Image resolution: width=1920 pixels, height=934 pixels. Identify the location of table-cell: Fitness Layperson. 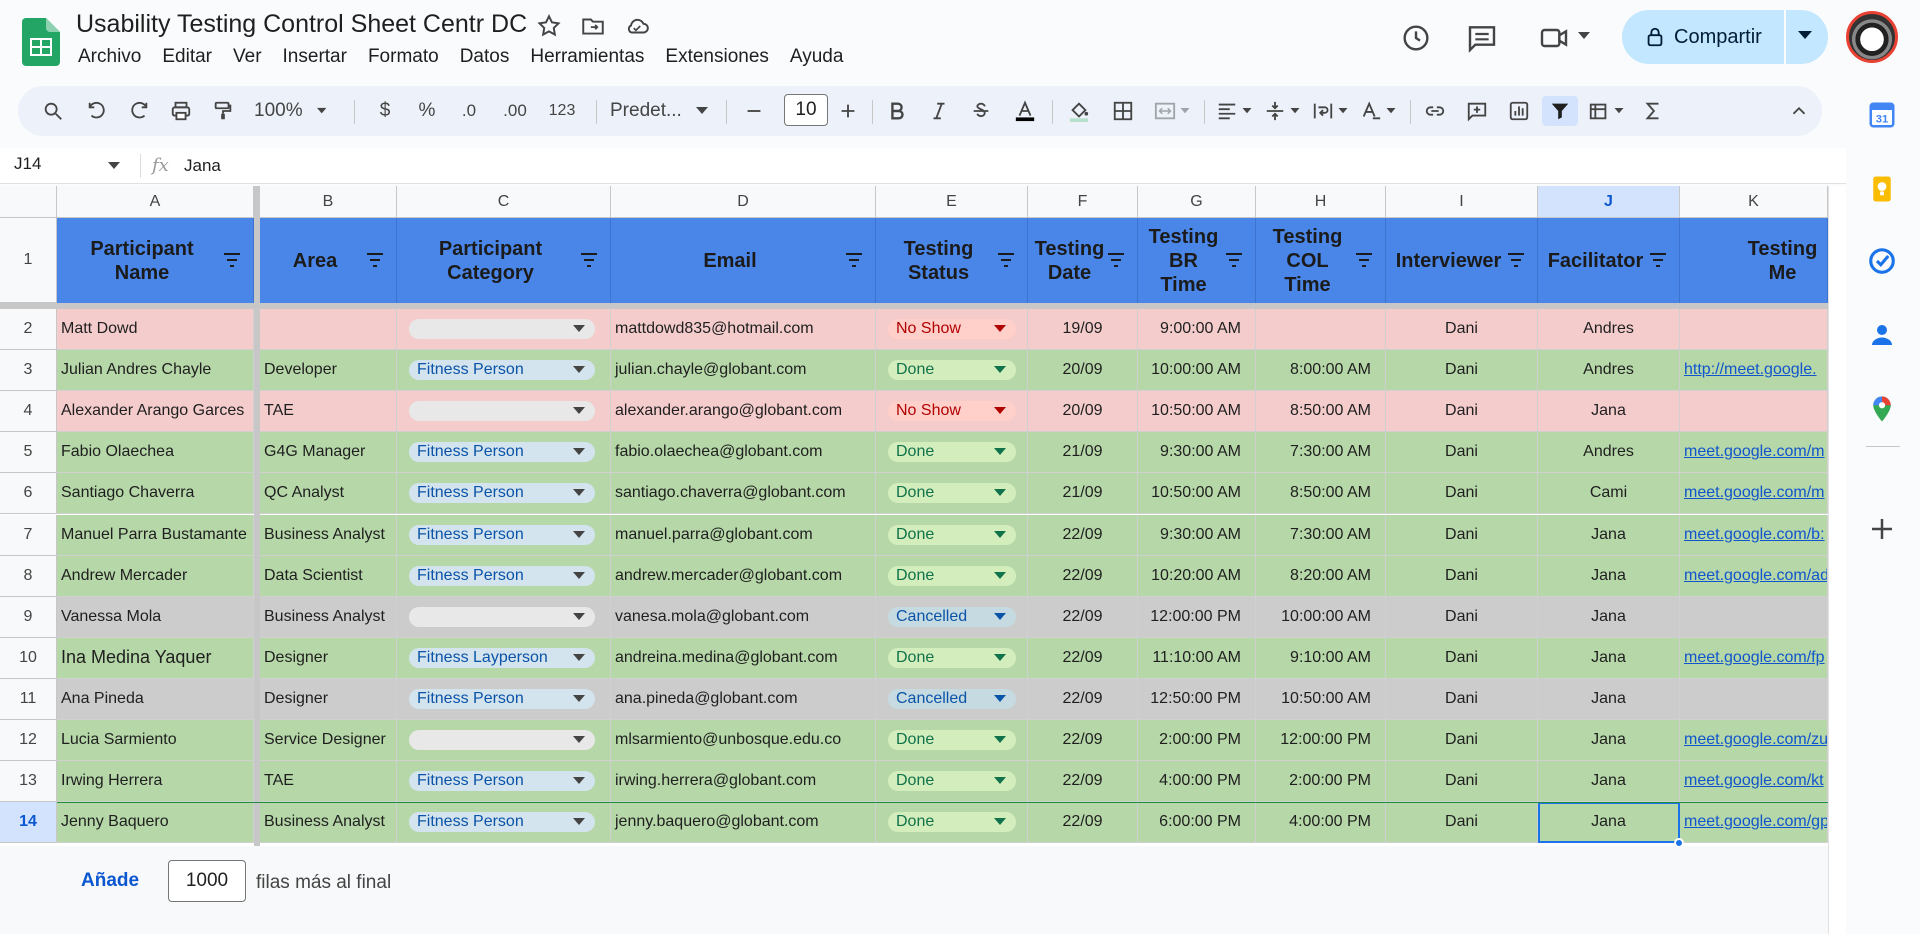
(504, 658).